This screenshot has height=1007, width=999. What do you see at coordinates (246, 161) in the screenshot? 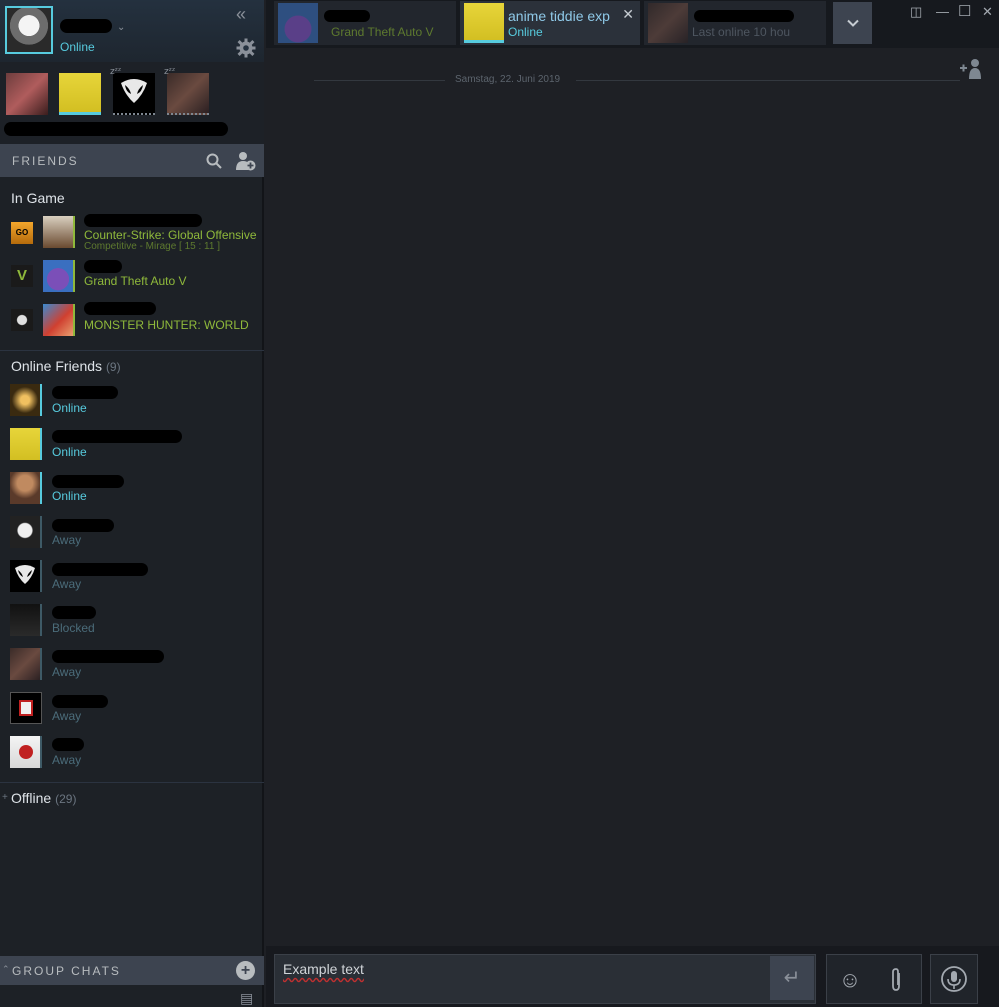
I see `add-friend-icon` at bounding box center [246, 161].